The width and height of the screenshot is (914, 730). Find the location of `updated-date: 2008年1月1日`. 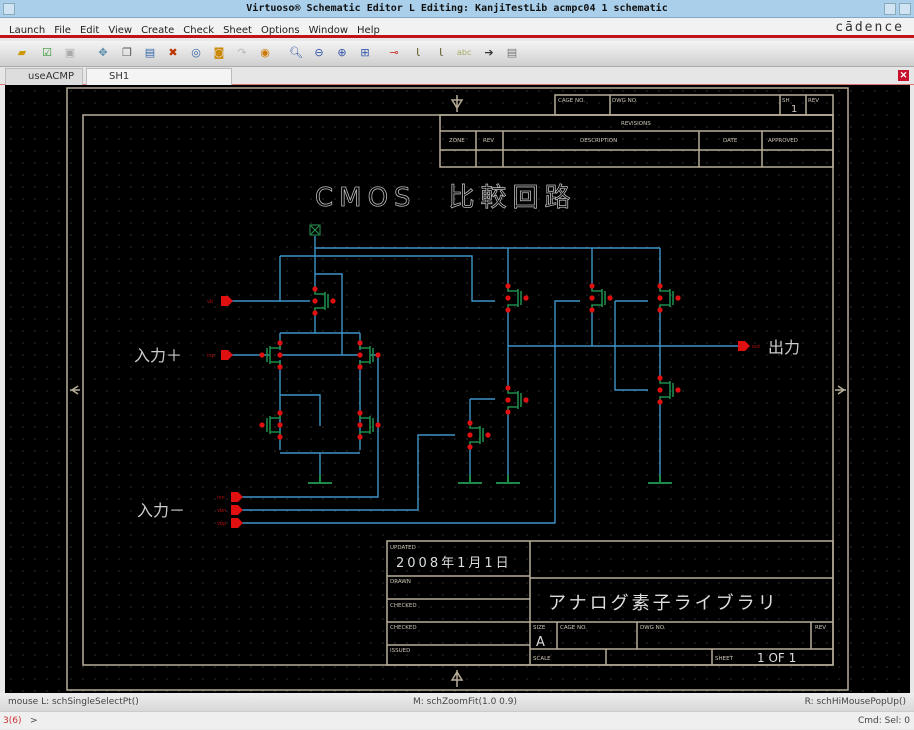

updated-date: 2008年1月1日 is located at coordinates (454, 563).